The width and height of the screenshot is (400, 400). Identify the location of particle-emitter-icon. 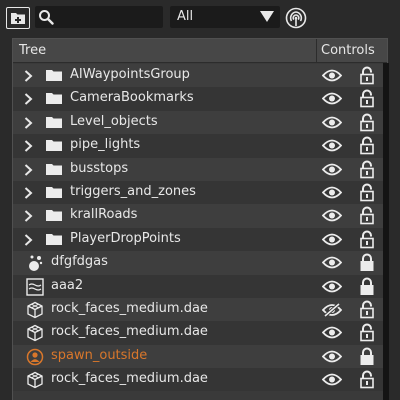
(35, 265).